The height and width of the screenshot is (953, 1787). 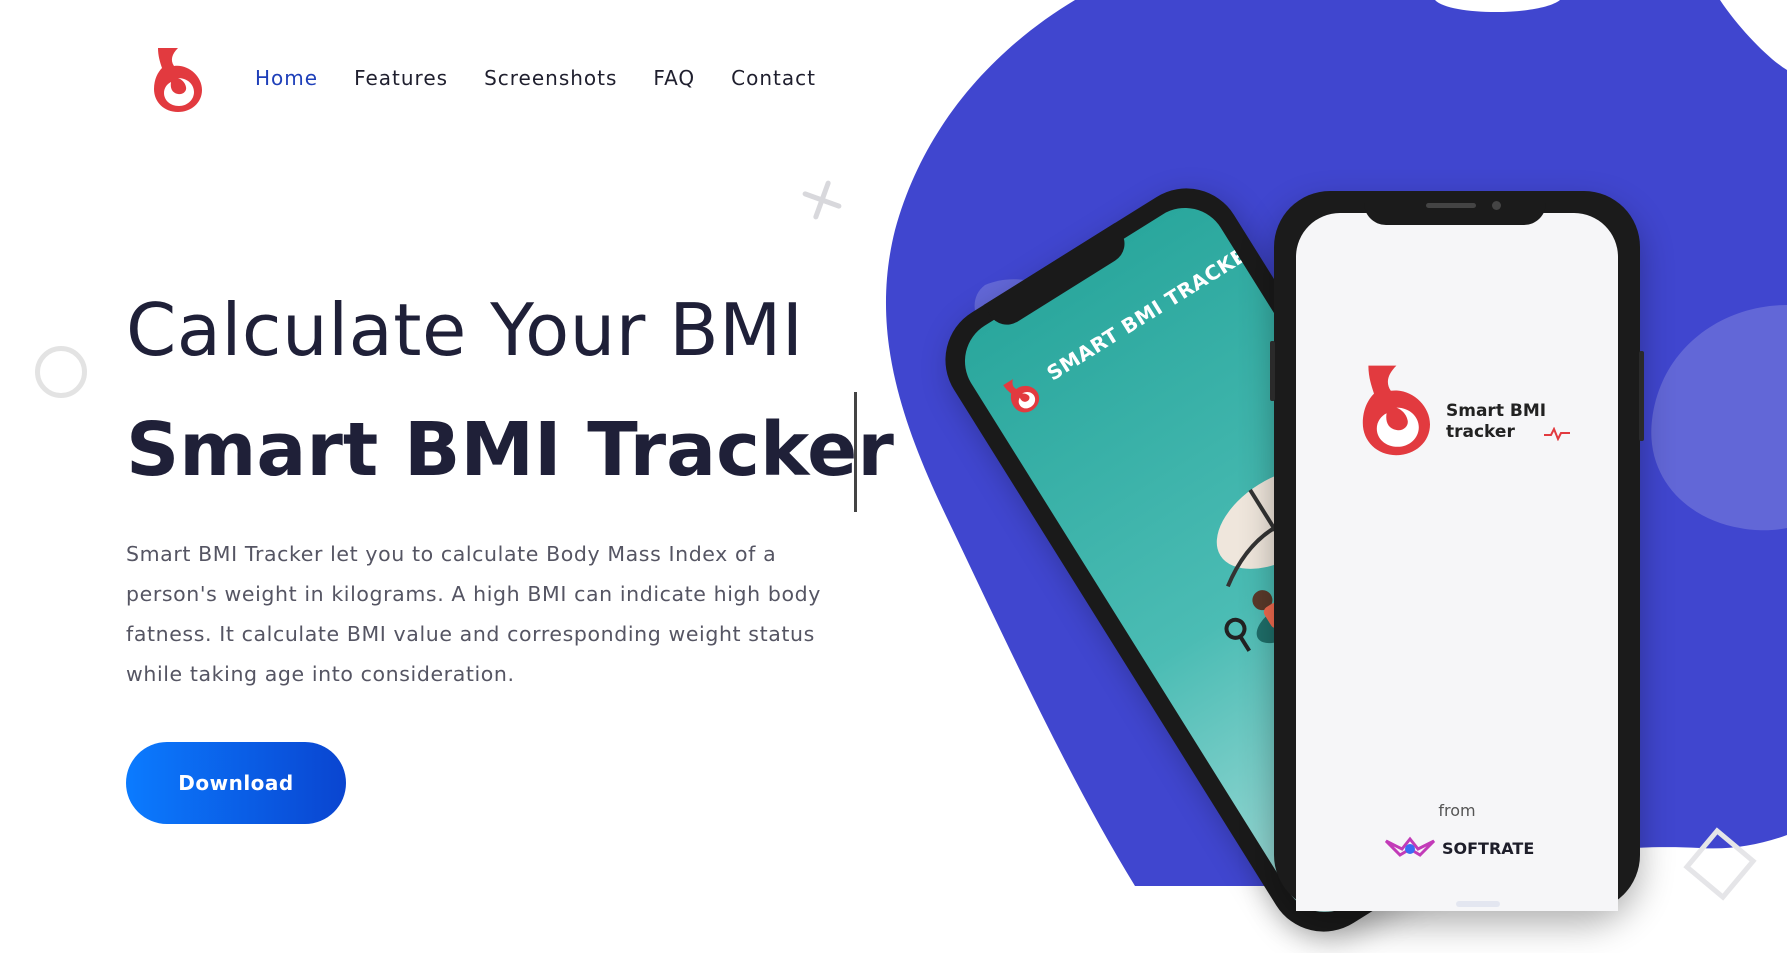 I want to click on typing-caret, so click(x=855, y=452).